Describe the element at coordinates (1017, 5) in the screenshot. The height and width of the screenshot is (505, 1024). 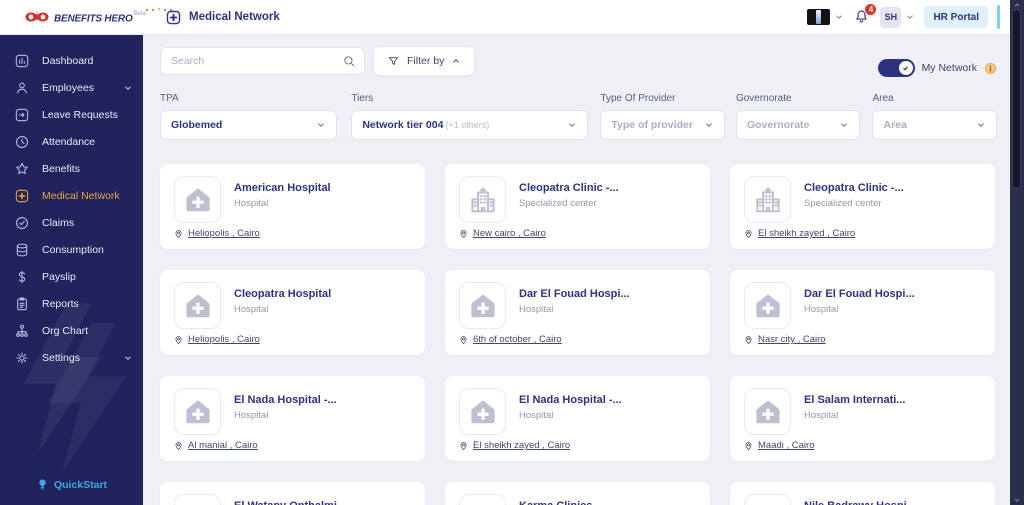
I see `scroll-up-icon` at that location.